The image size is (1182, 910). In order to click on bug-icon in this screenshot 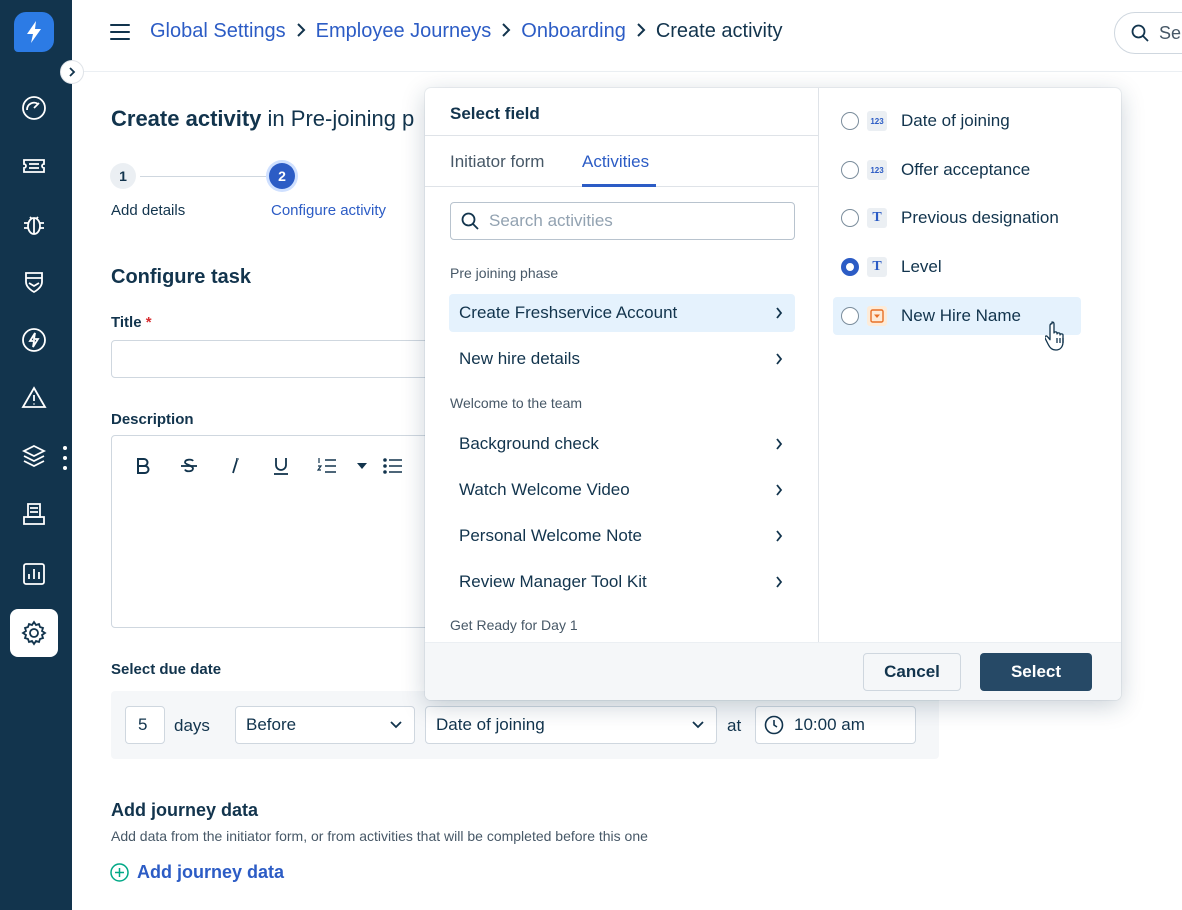, I will do `click(34, 225)`.